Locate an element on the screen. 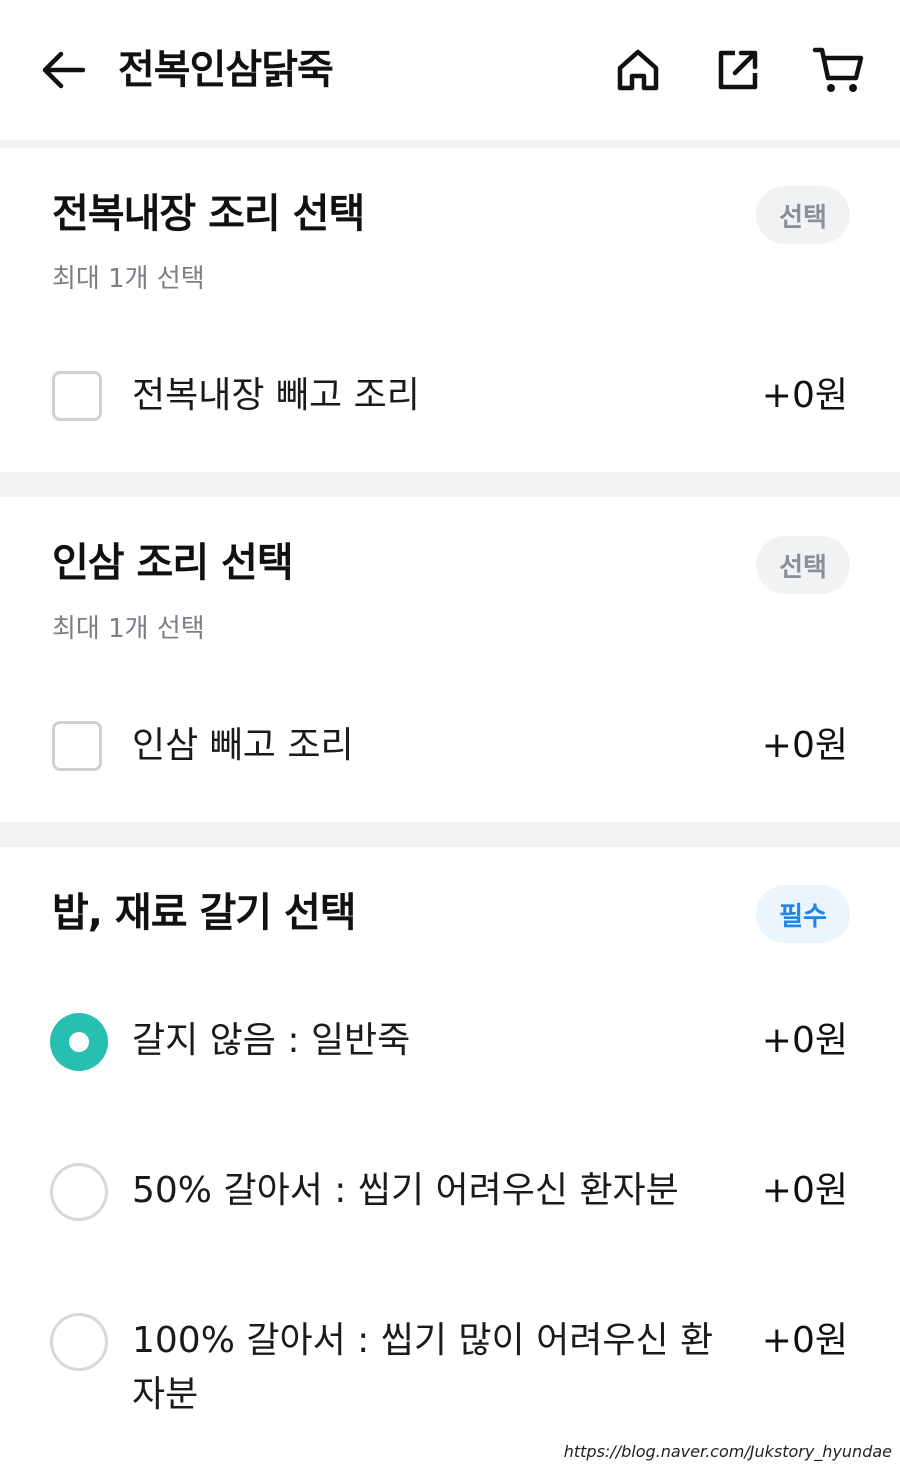  option-row: 갈지 않음 : 일반죽 +0원 is located at coordinates (450, 1042).